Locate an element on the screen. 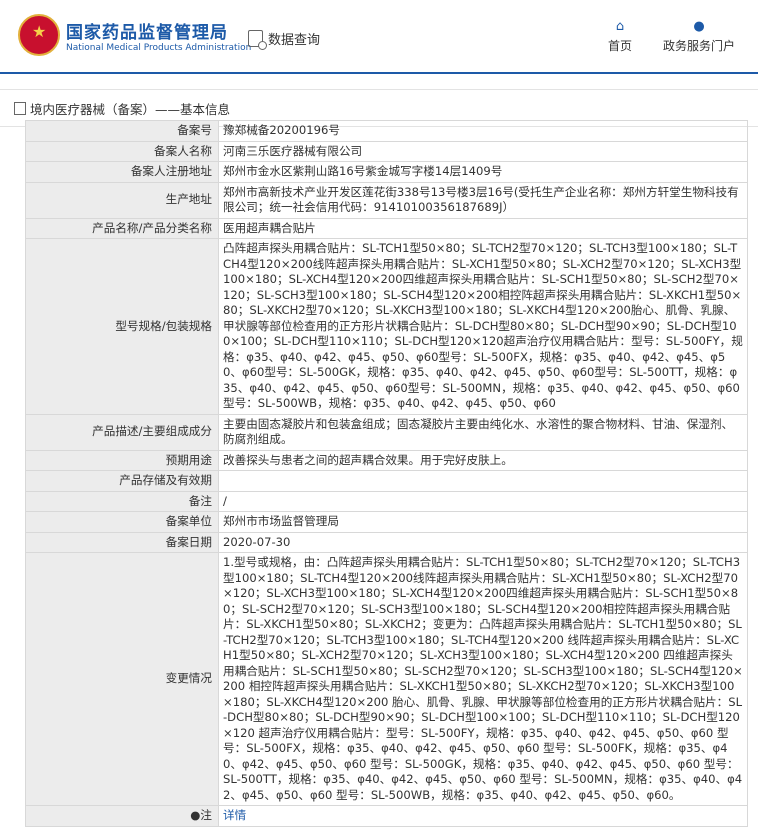  data-query-link: 数据查询 is located at coordinates (284, 39).